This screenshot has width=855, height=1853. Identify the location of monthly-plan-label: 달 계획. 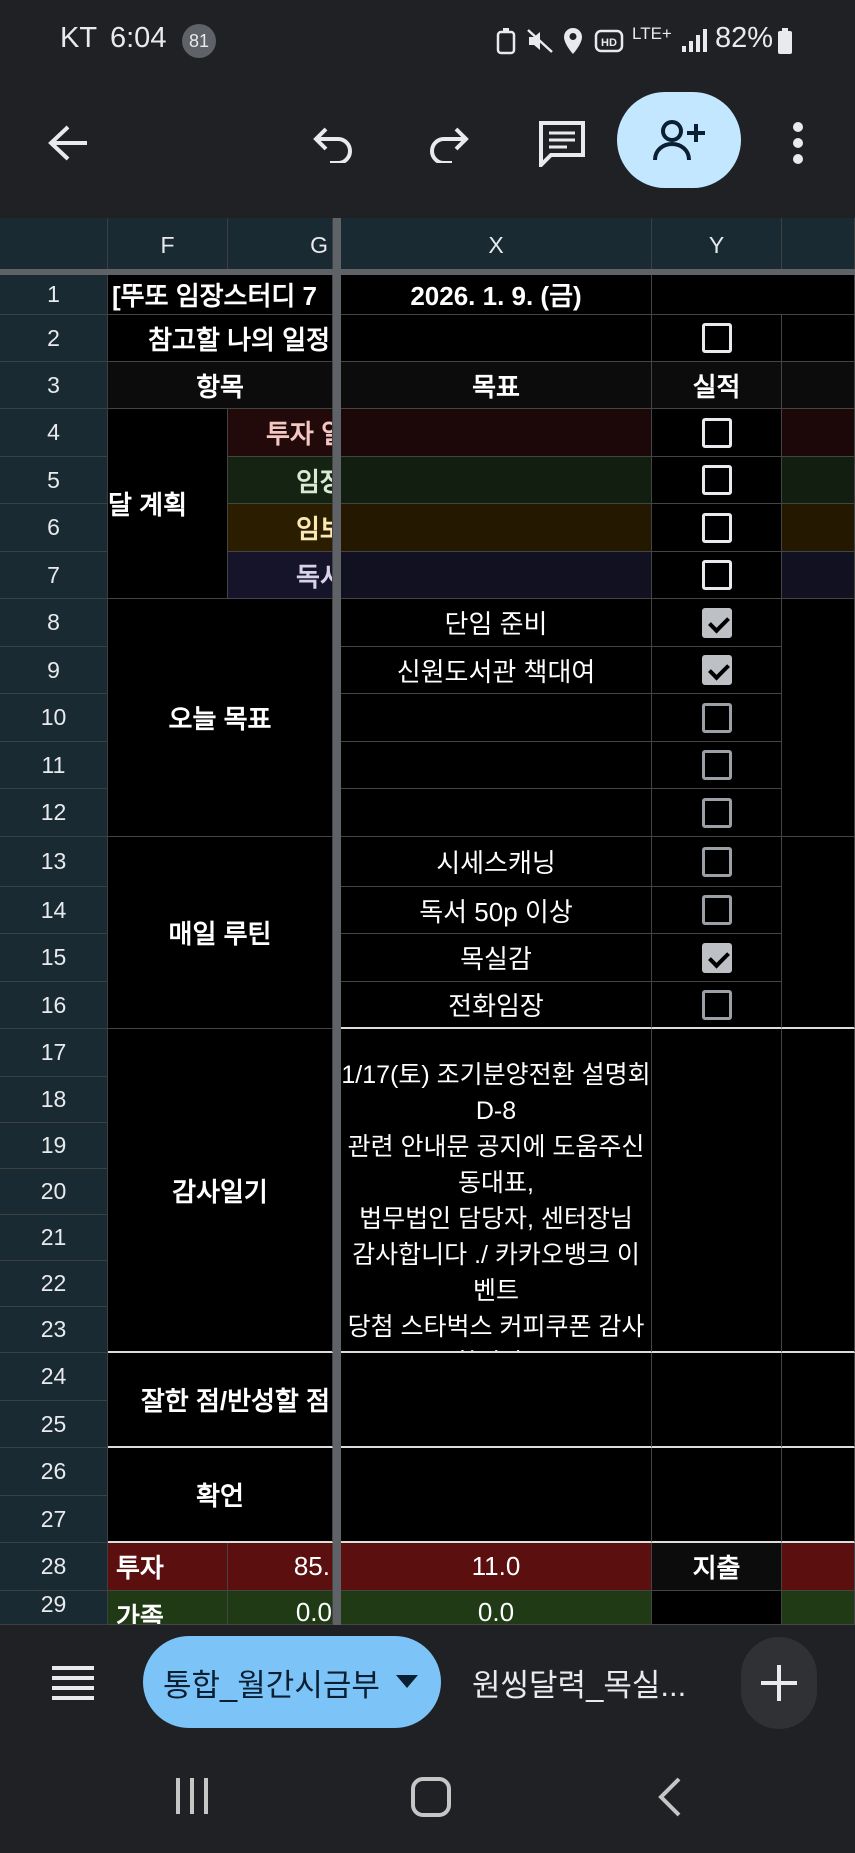
(168, 504).